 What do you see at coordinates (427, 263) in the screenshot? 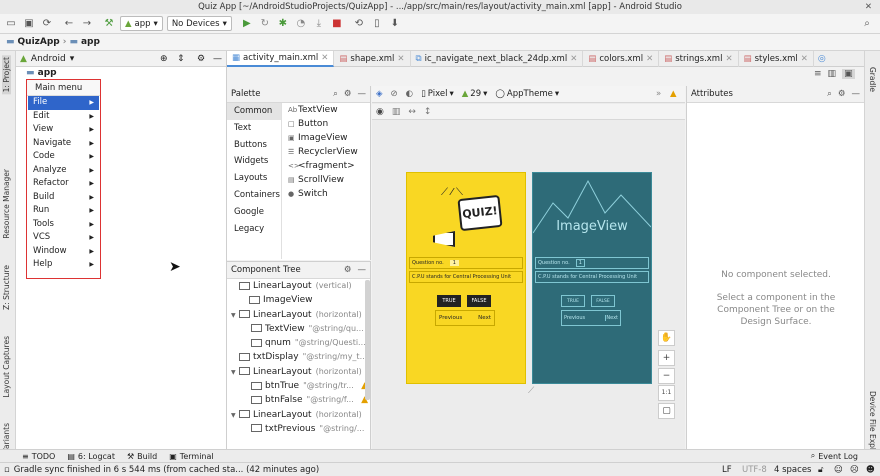
I see `question-label: Question no.` at bounding box center [427, 263].